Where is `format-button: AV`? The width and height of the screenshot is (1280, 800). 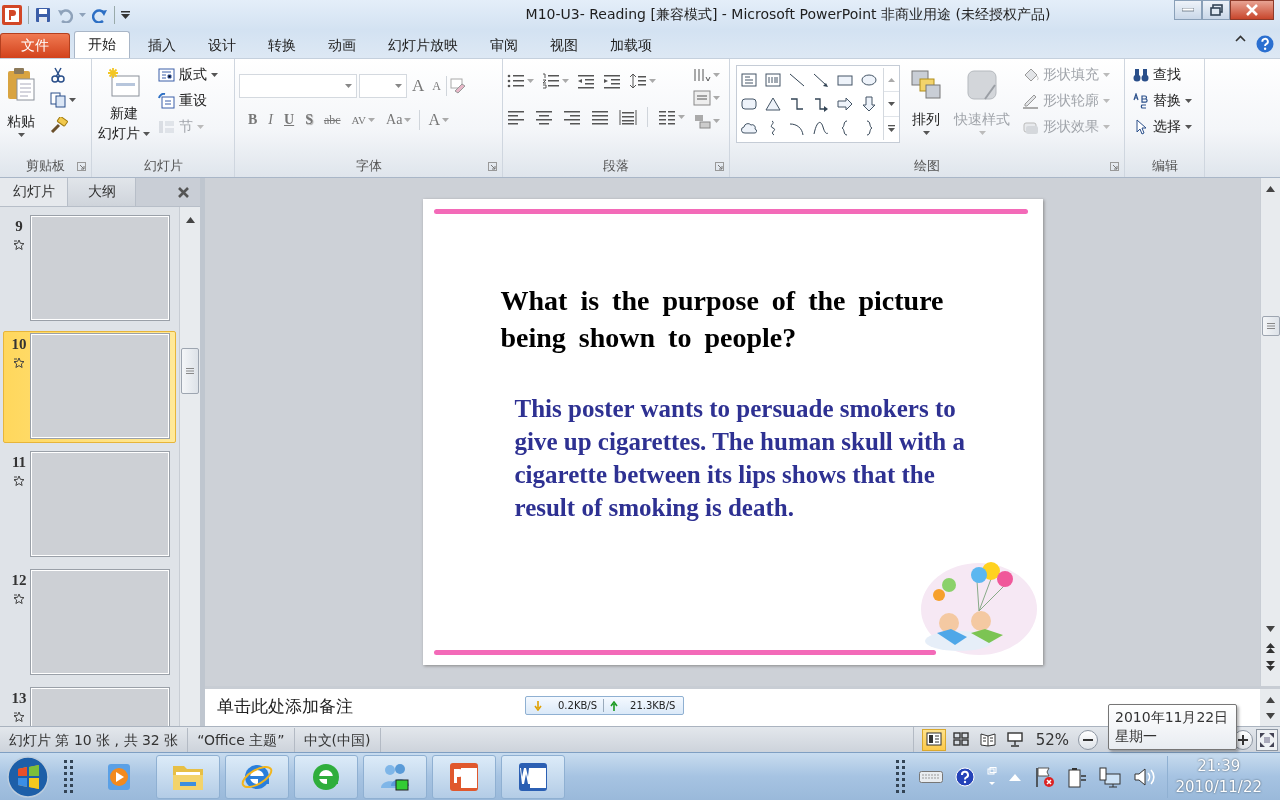
format-button: AV is located at coordinates (363, 120).